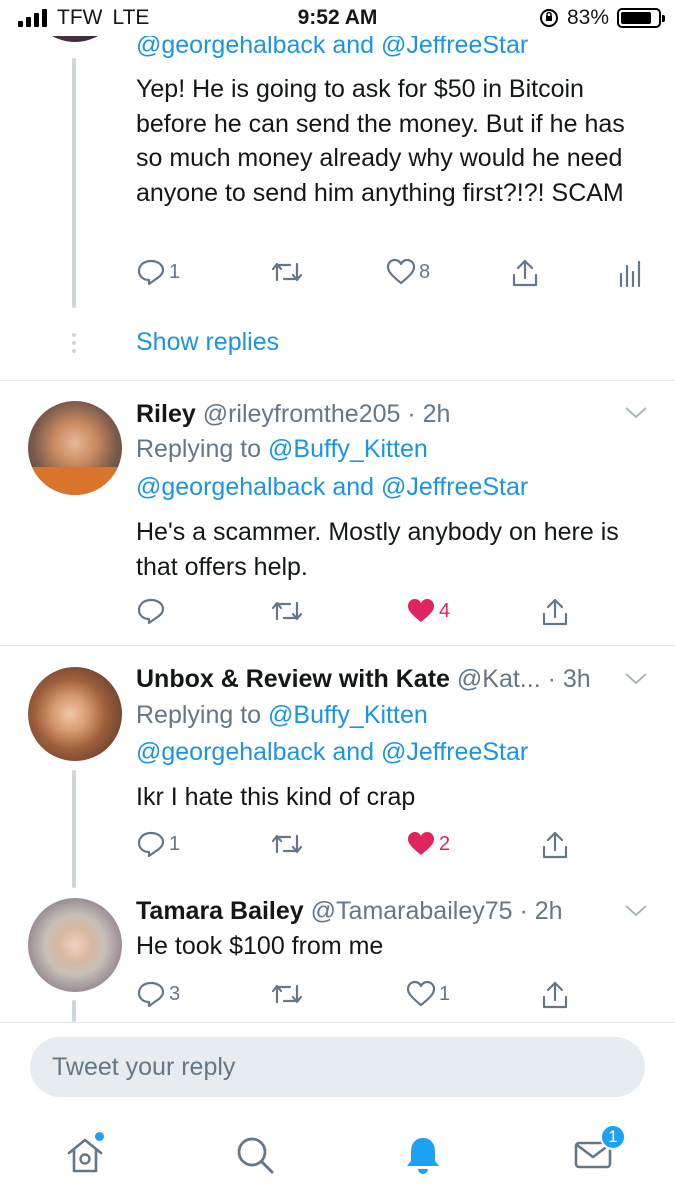  I want to click on bell-icon, so click(423, 1156).